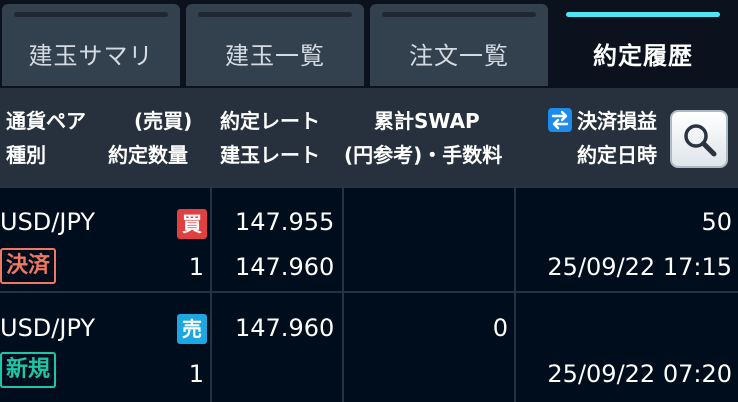 The image size is (738, 402). Describe the element at coordinates (423, 155) in the screenshot. I see `header-swap-fee: (円参考)・手数料` at that location.